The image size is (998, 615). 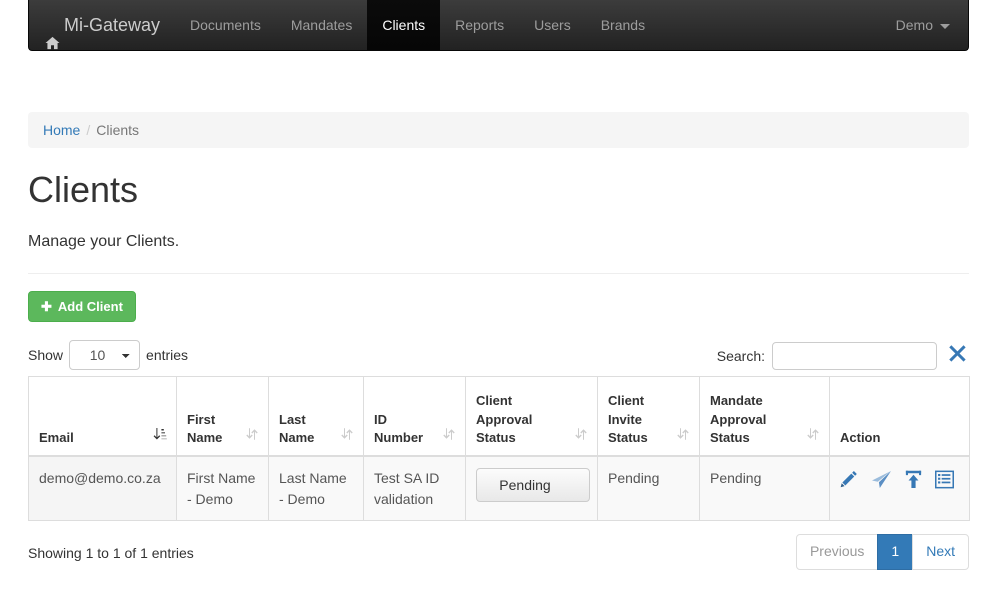 What do you see at coordinates (111, 553) in the screenshot?
I see `table-info: Showing 1 to 1 of 1 entries` at bounding box center [111, 553].